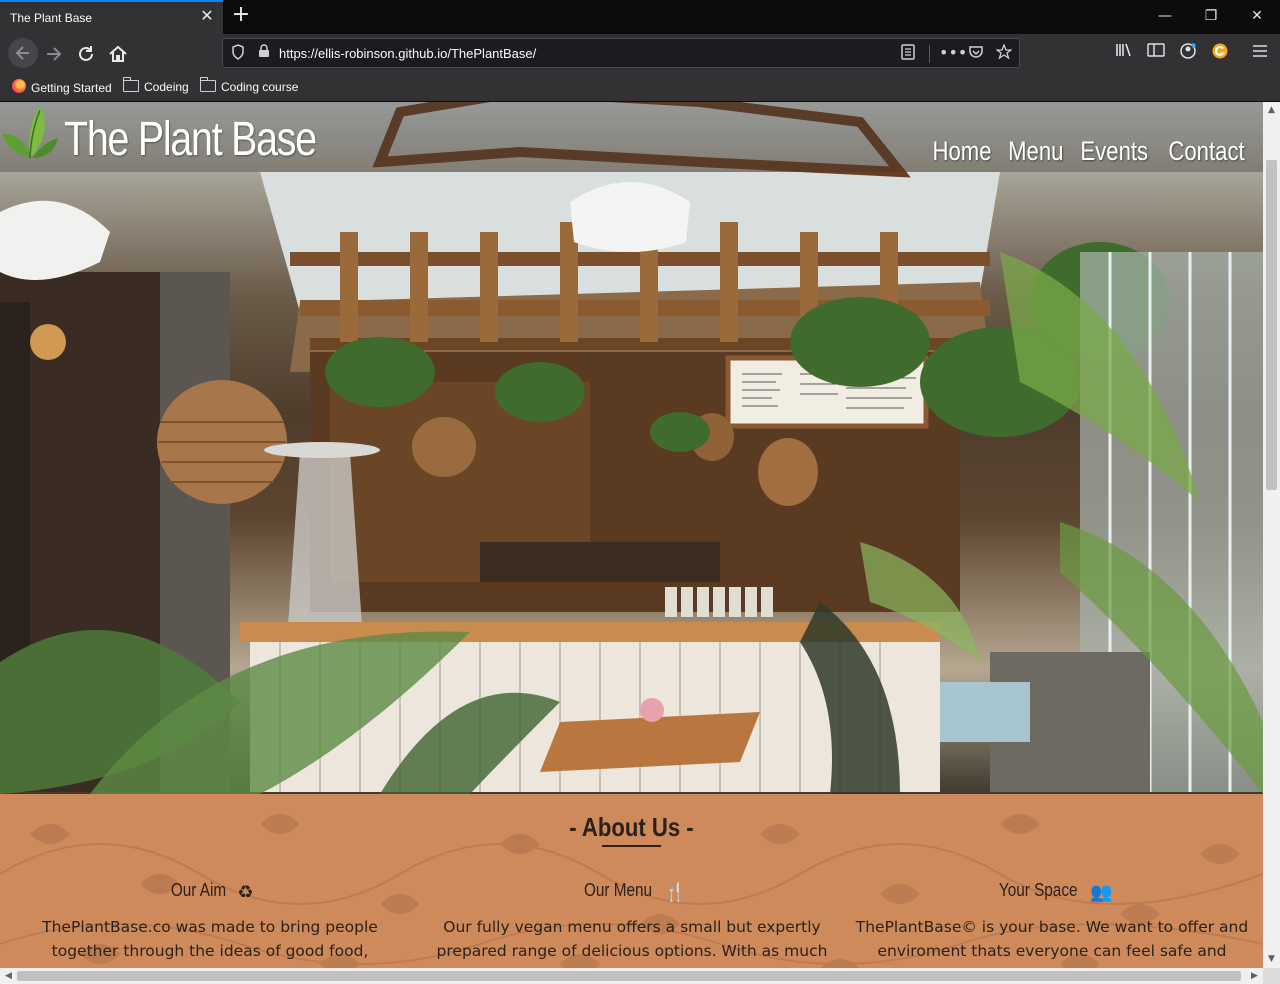 Image resolution: width=1280 pixels, height=984 pixels. I want to click on scroll-up-arrow-icon: ▲, so click(1271, 110).